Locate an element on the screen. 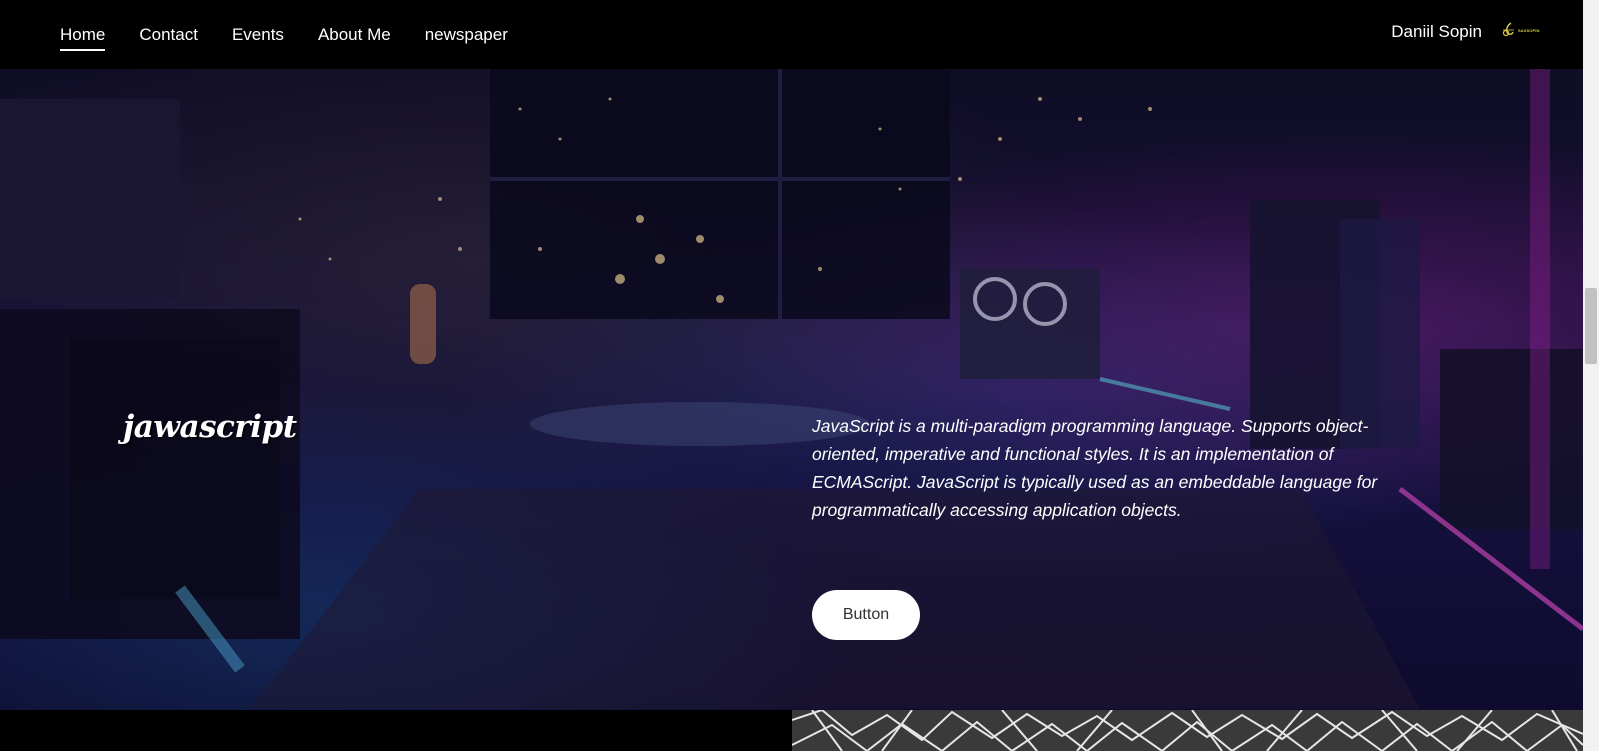 Image resolution: width=1599 pixels, height=751 pixels. site-logo: SAXSOPIN is located at coordinates (1521, 30).